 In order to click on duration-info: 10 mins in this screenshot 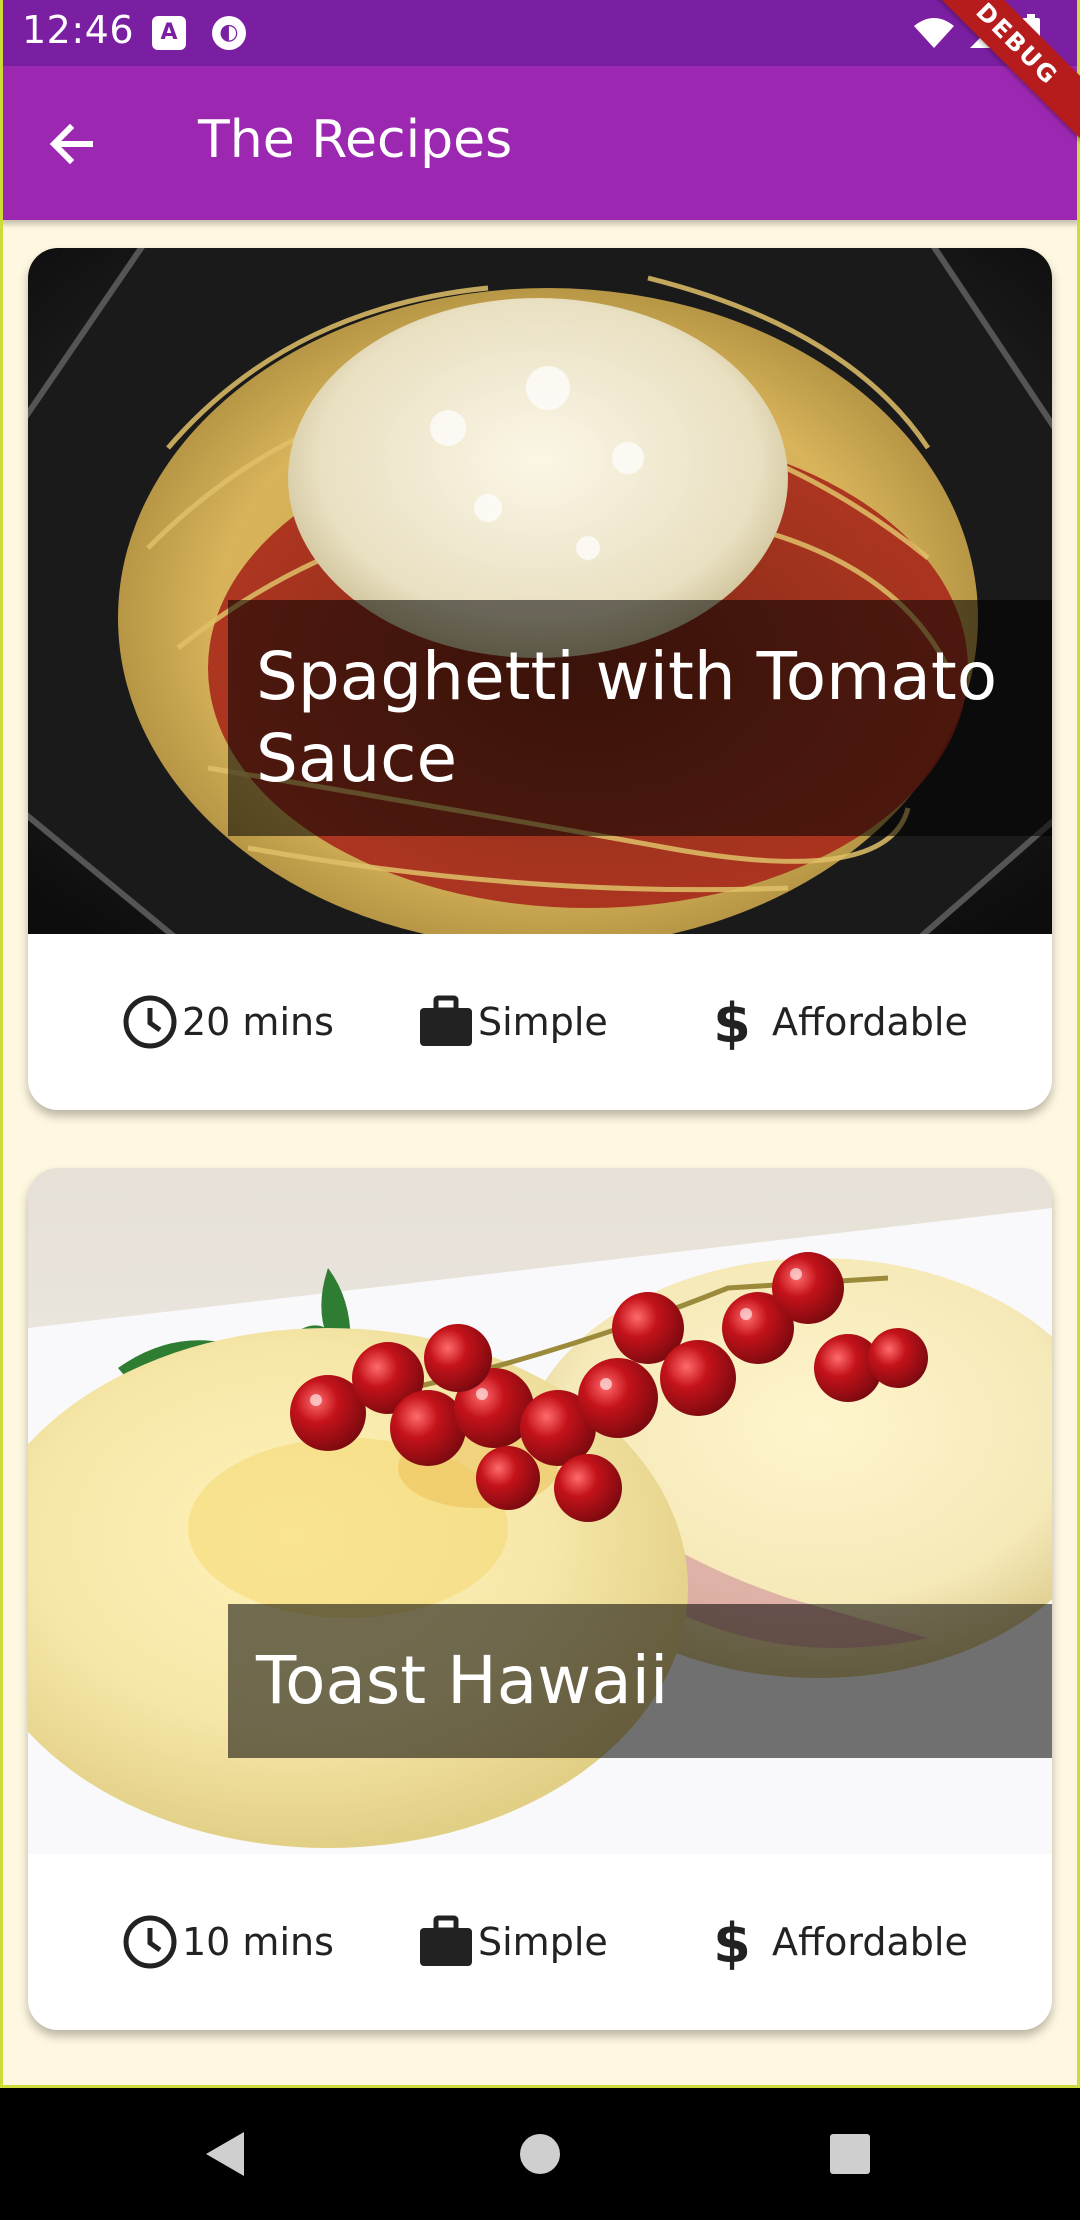, I will do `click(228, 1942)`.